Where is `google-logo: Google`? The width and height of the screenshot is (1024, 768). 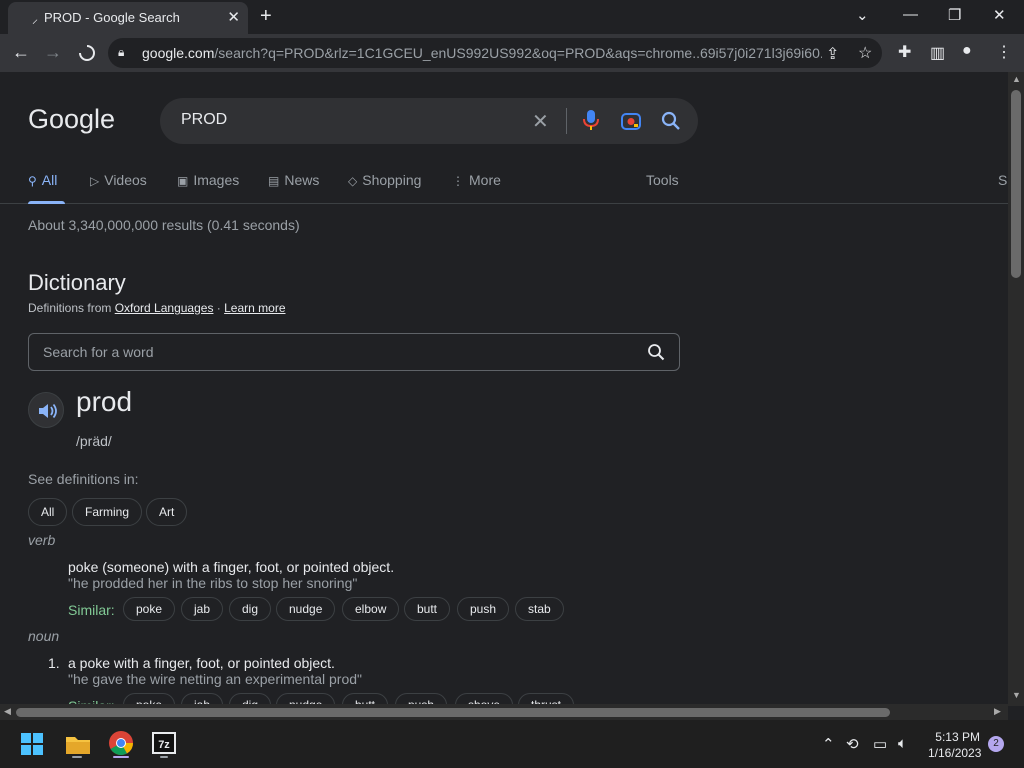 google-logo: Google is located at coordinates (71, 119).